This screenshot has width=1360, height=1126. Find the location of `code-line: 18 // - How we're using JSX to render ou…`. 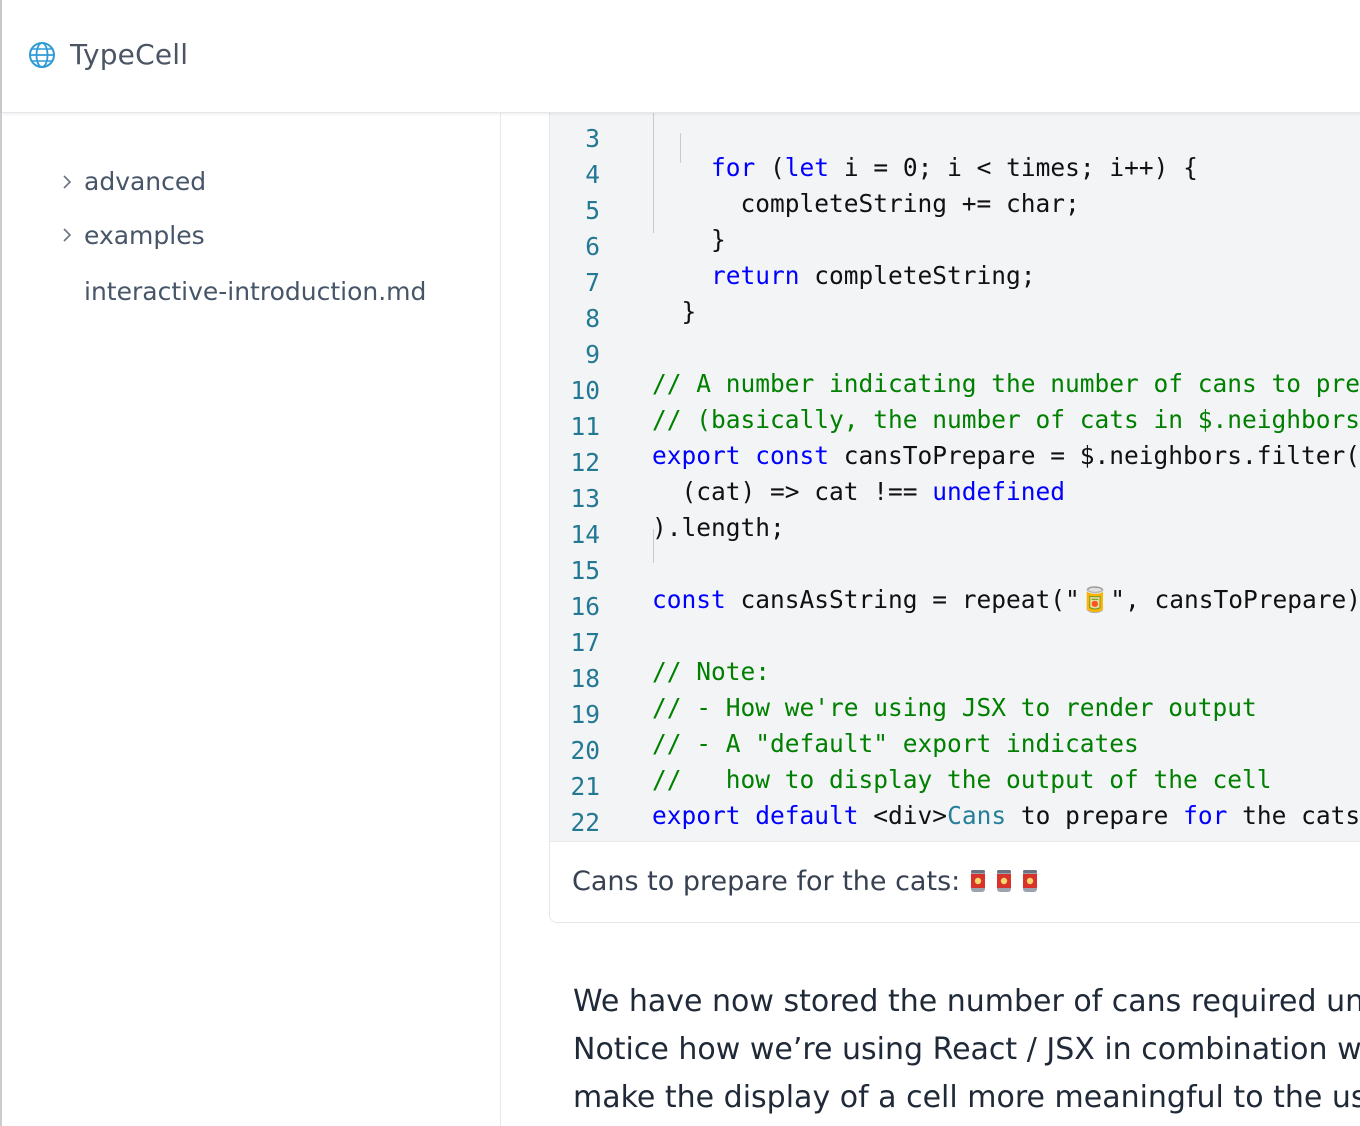

code-line: 18 // - How we're using JSX to render ou… is located at coordinates (955, 678).